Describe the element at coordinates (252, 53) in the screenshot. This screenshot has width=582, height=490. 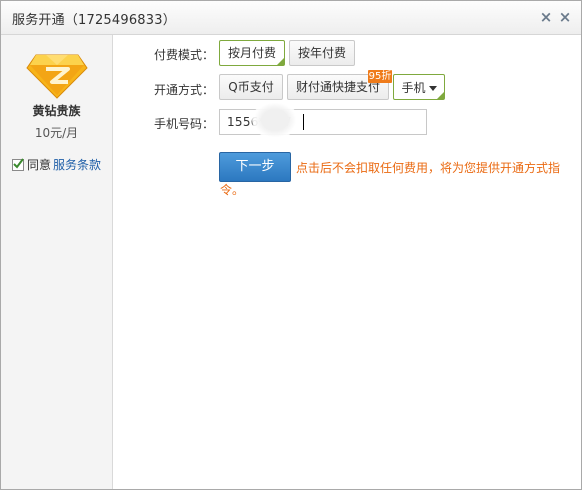
I see `monthly-payment-option: 按月付费` at that location.